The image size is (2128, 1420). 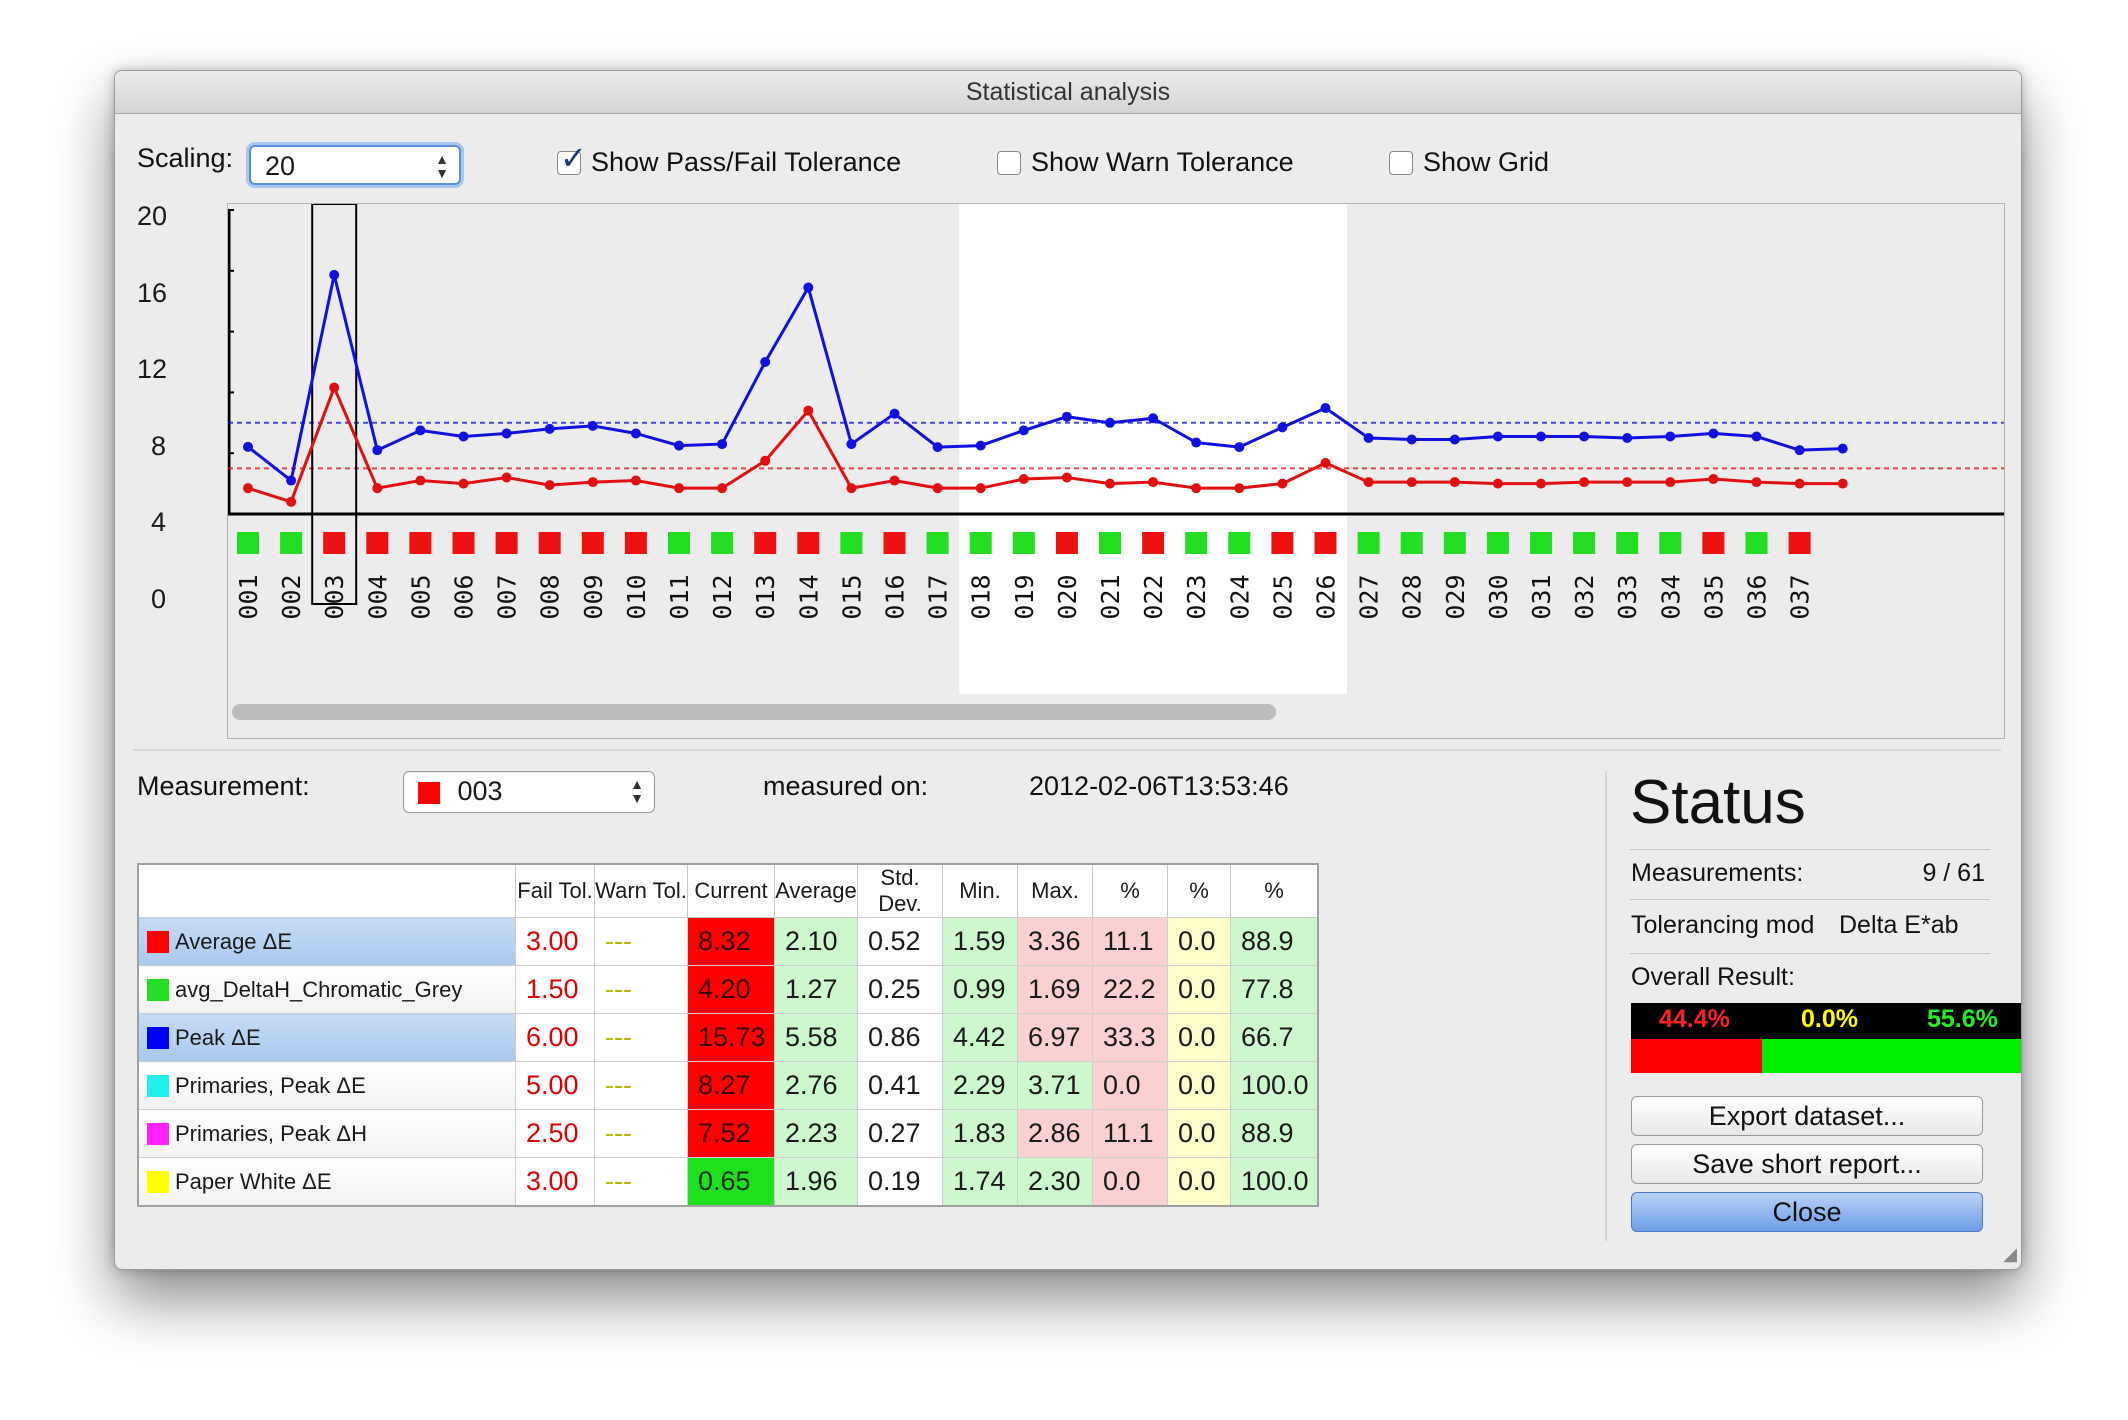 I want to click on column-header: Min., so click(x=980, y=891).